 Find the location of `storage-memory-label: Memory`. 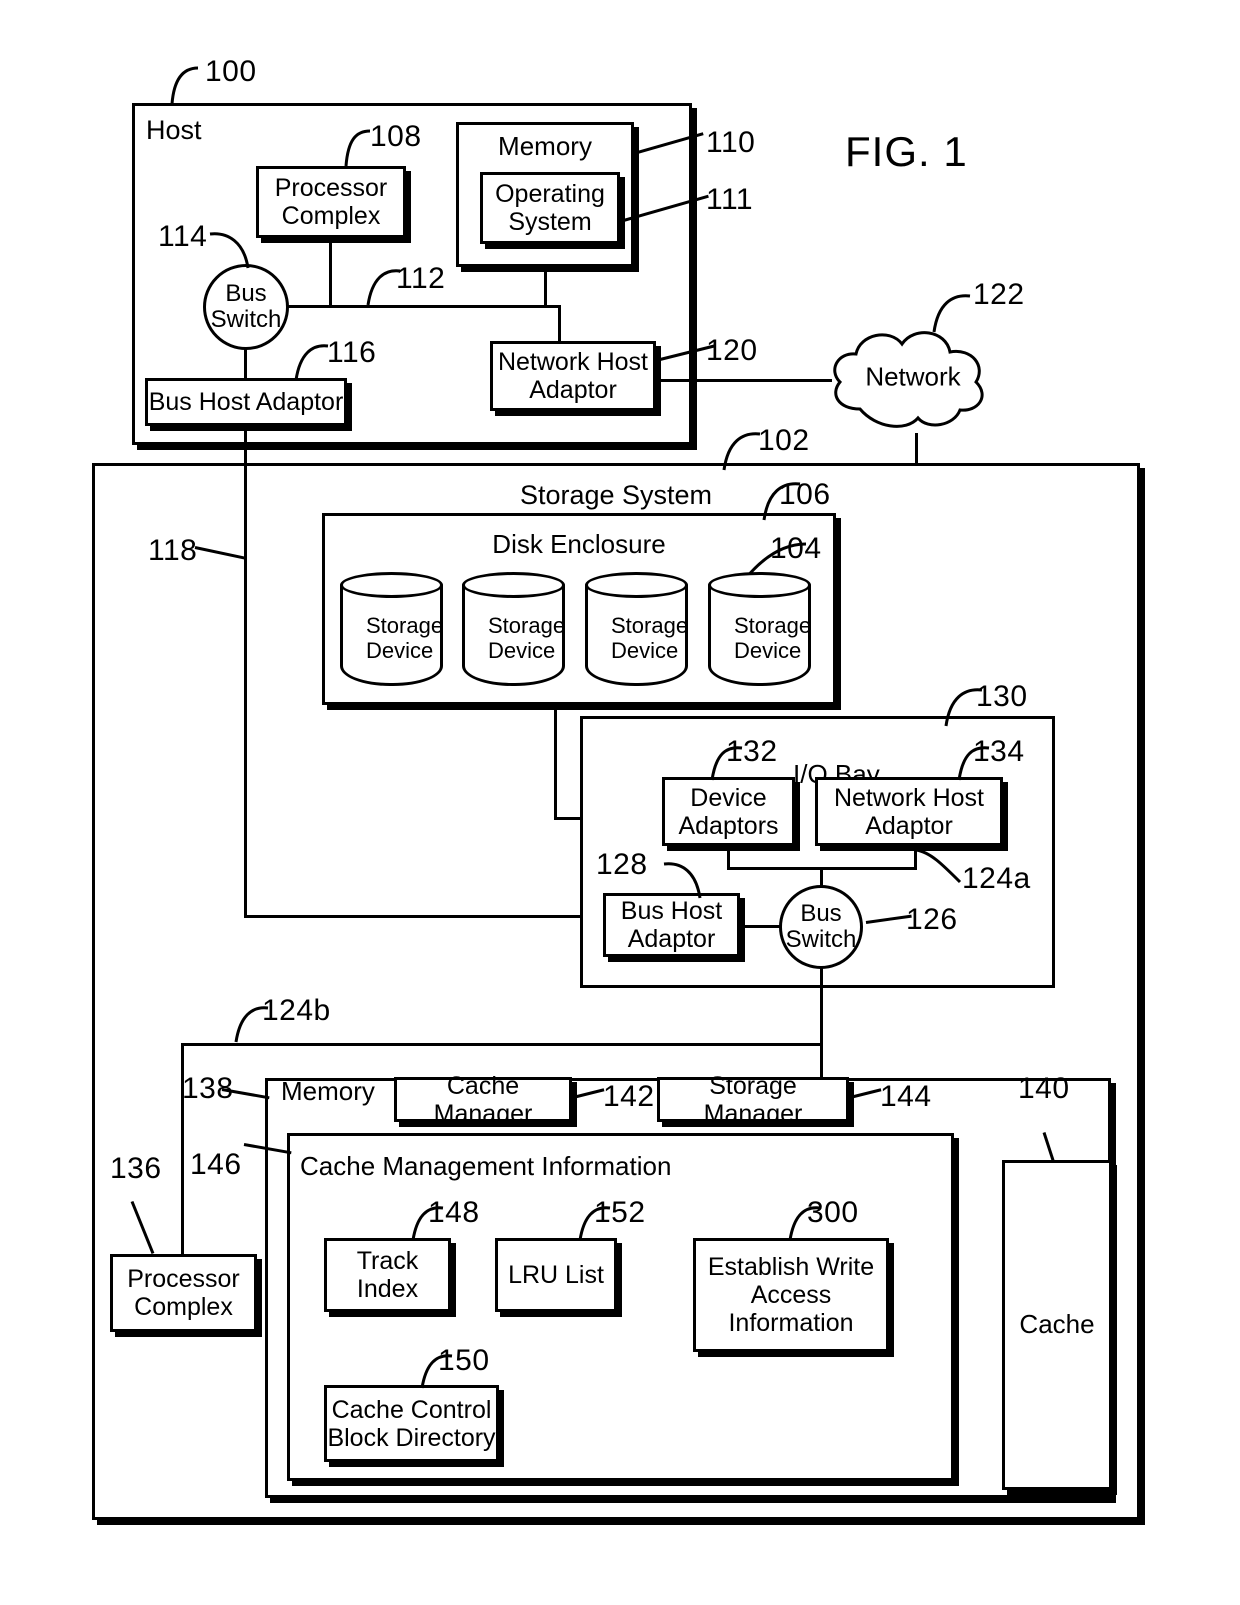

storage-memory-label: Memory is located at coordinates (328, 1091).